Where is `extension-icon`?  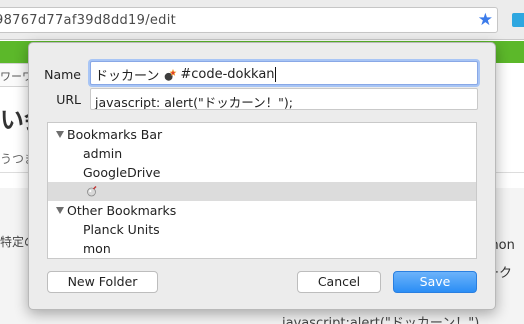 extension-icon is located at coordinates (518, 20).